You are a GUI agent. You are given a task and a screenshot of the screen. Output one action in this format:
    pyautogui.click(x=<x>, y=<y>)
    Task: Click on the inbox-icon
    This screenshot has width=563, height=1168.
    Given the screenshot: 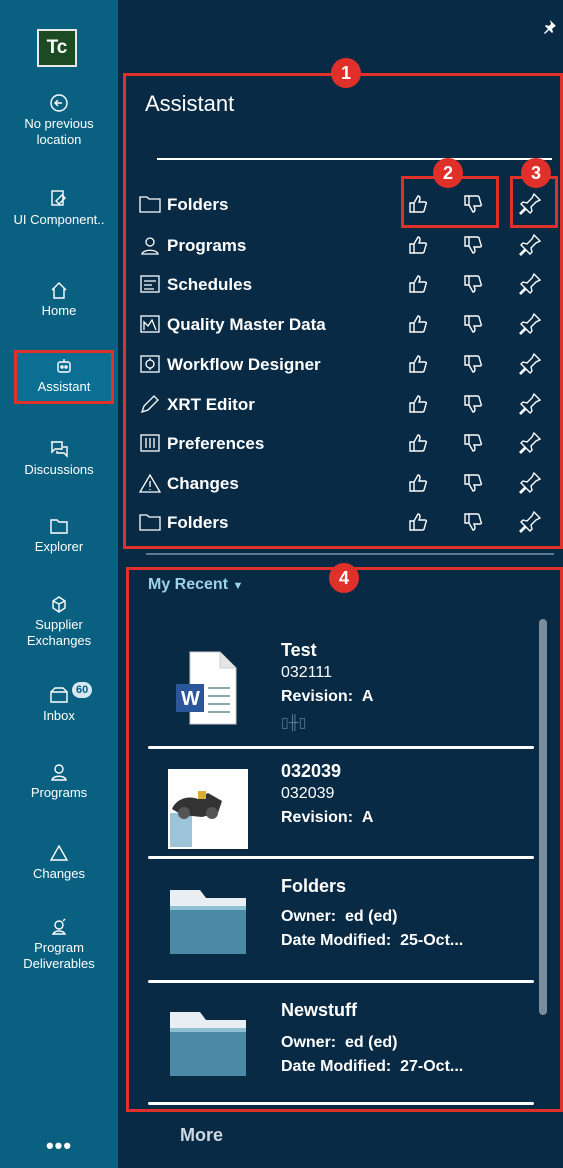 What is the action you would take?
    pyautogui.click(x=59, y=695)
    